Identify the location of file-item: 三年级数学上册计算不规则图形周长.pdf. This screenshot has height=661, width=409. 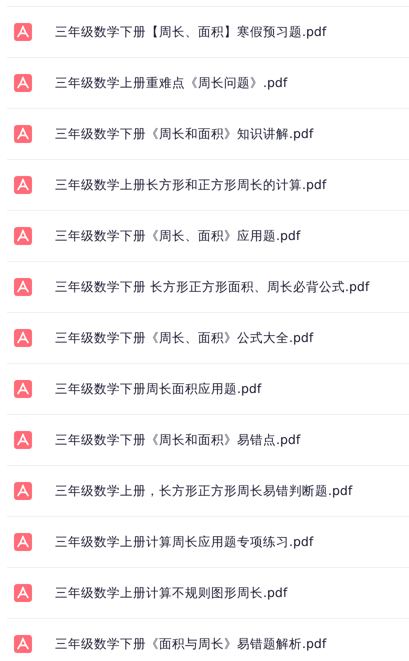
(208, 592).